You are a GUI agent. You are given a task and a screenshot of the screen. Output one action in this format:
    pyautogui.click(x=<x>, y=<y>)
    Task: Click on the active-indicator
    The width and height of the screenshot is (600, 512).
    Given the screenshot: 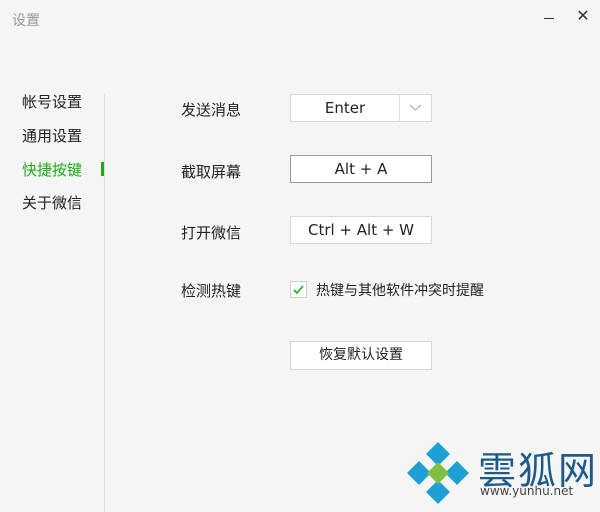 What is the action you would take?
    pyautogui.click(x=102, y=169)
    